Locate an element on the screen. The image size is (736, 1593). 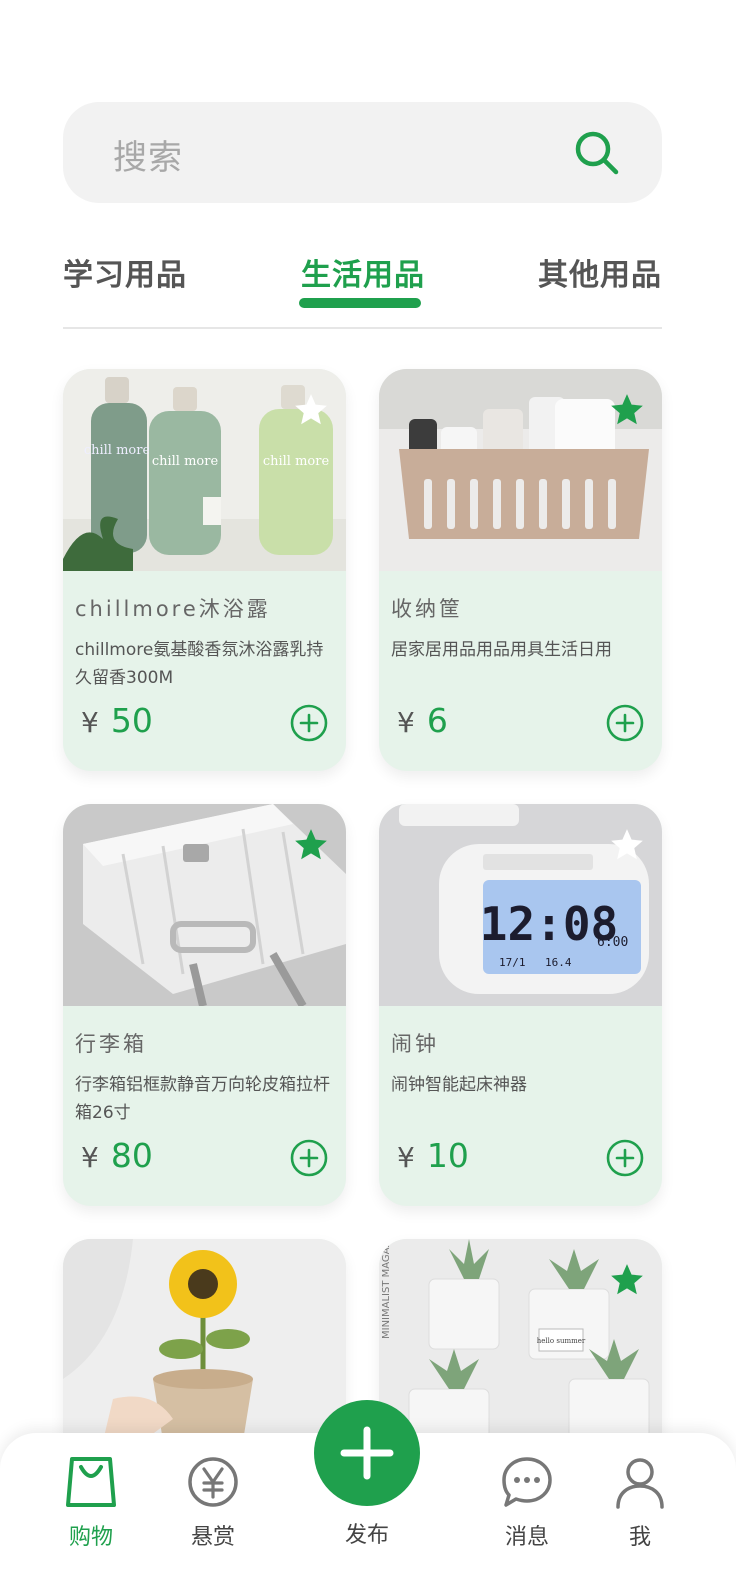
chat-bubble-icon is located at coordinates (527, 1482).